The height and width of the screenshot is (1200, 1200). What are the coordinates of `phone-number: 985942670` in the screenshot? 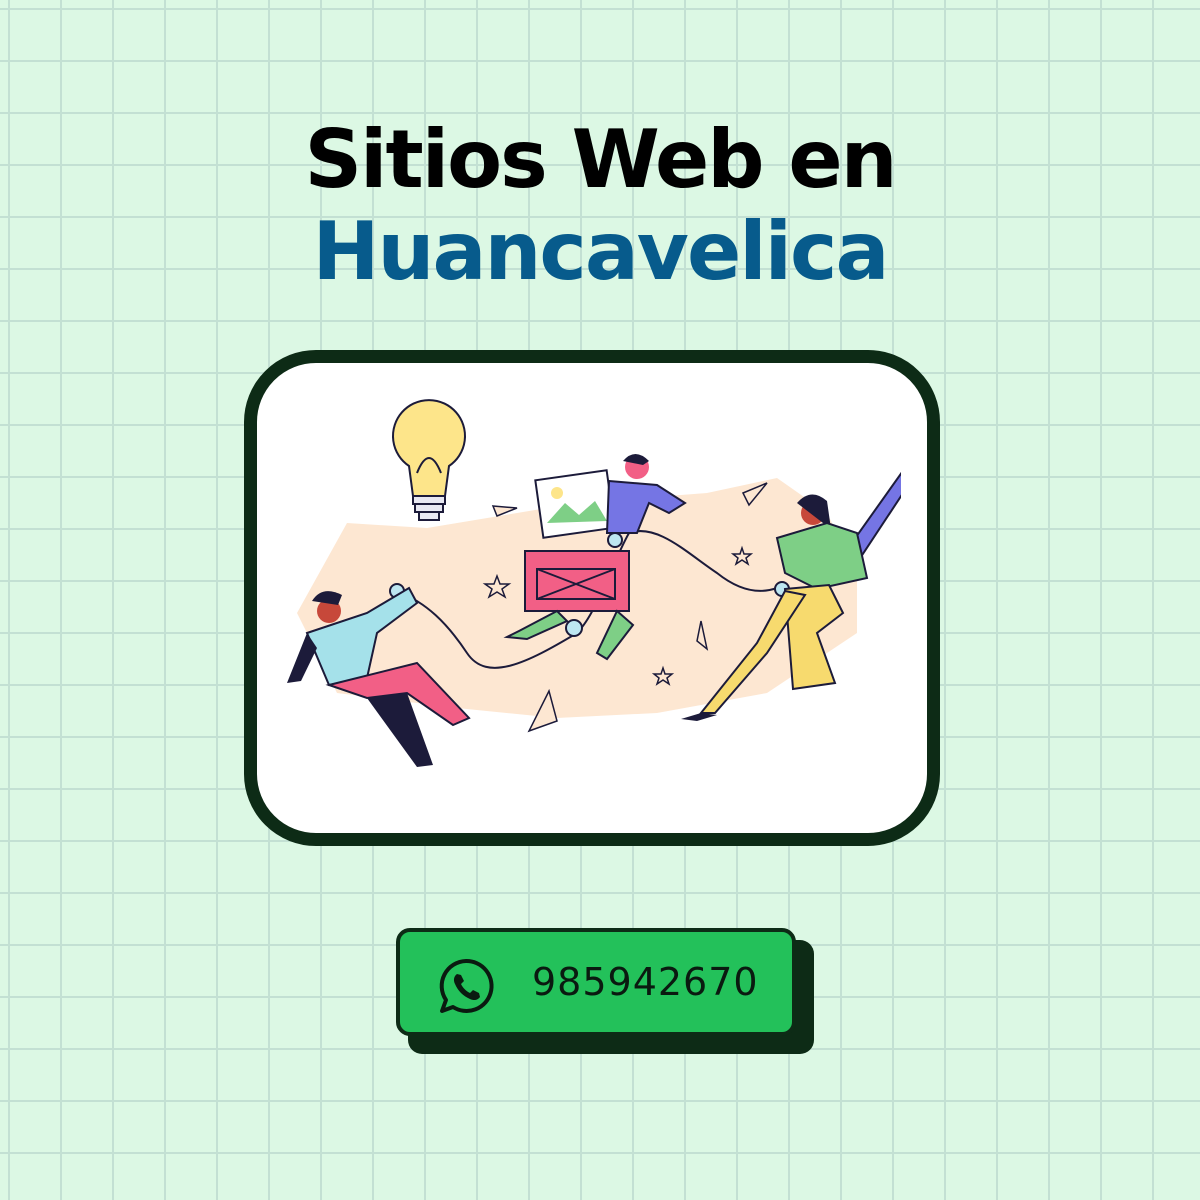 It's located at (645, 982).